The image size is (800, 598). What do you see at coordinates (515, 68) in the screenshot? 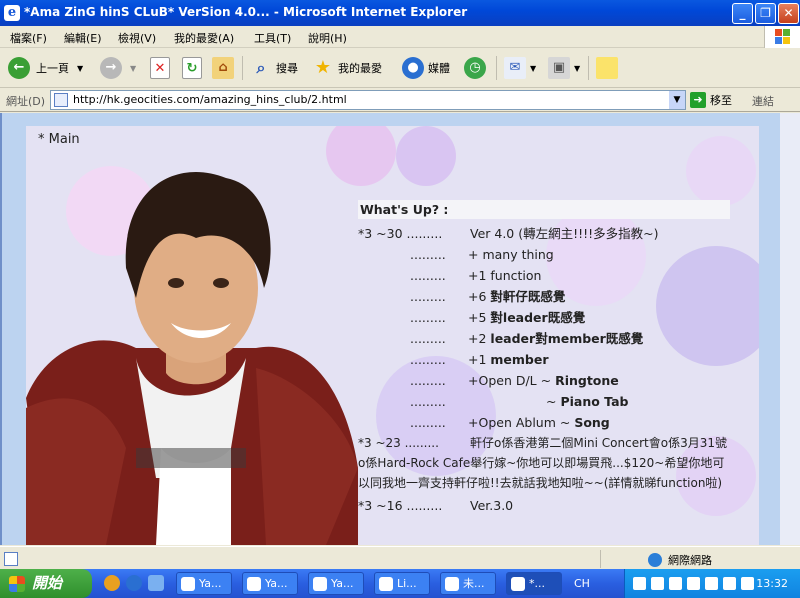
I see `mail-icon: ✉` at bounding box center [515, 68].